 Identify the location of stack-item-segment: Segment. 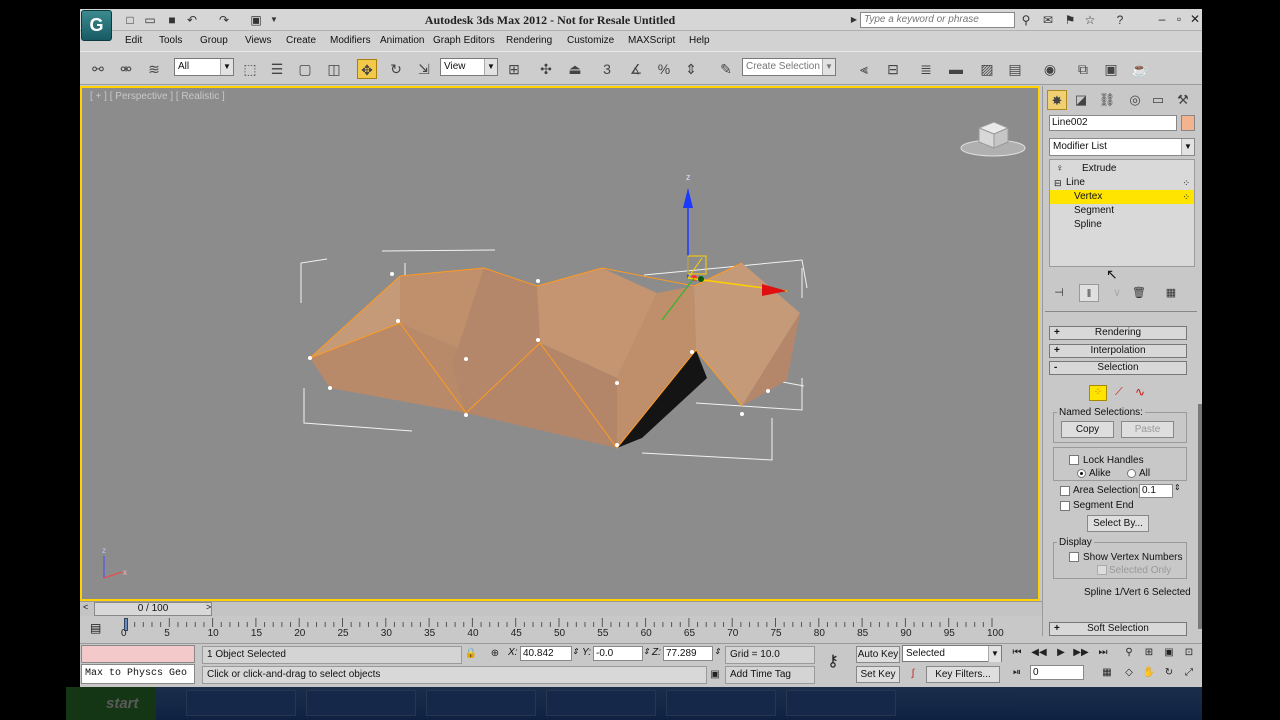
(1122, 211).